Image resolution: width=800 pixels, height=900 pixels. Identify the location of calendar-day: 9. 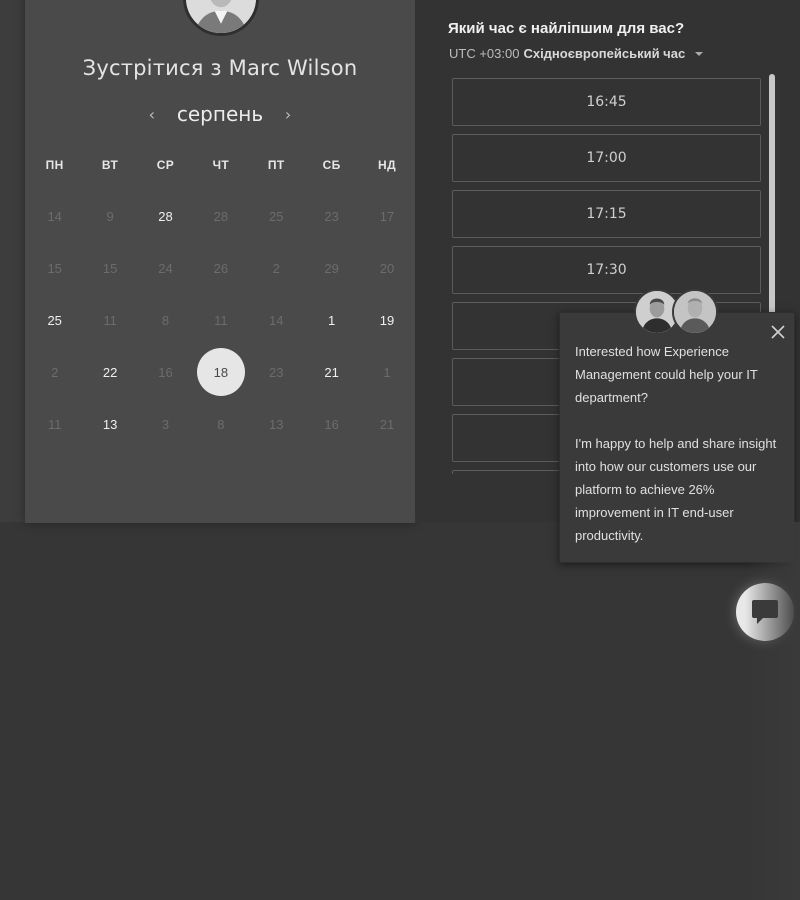
(109, 216).